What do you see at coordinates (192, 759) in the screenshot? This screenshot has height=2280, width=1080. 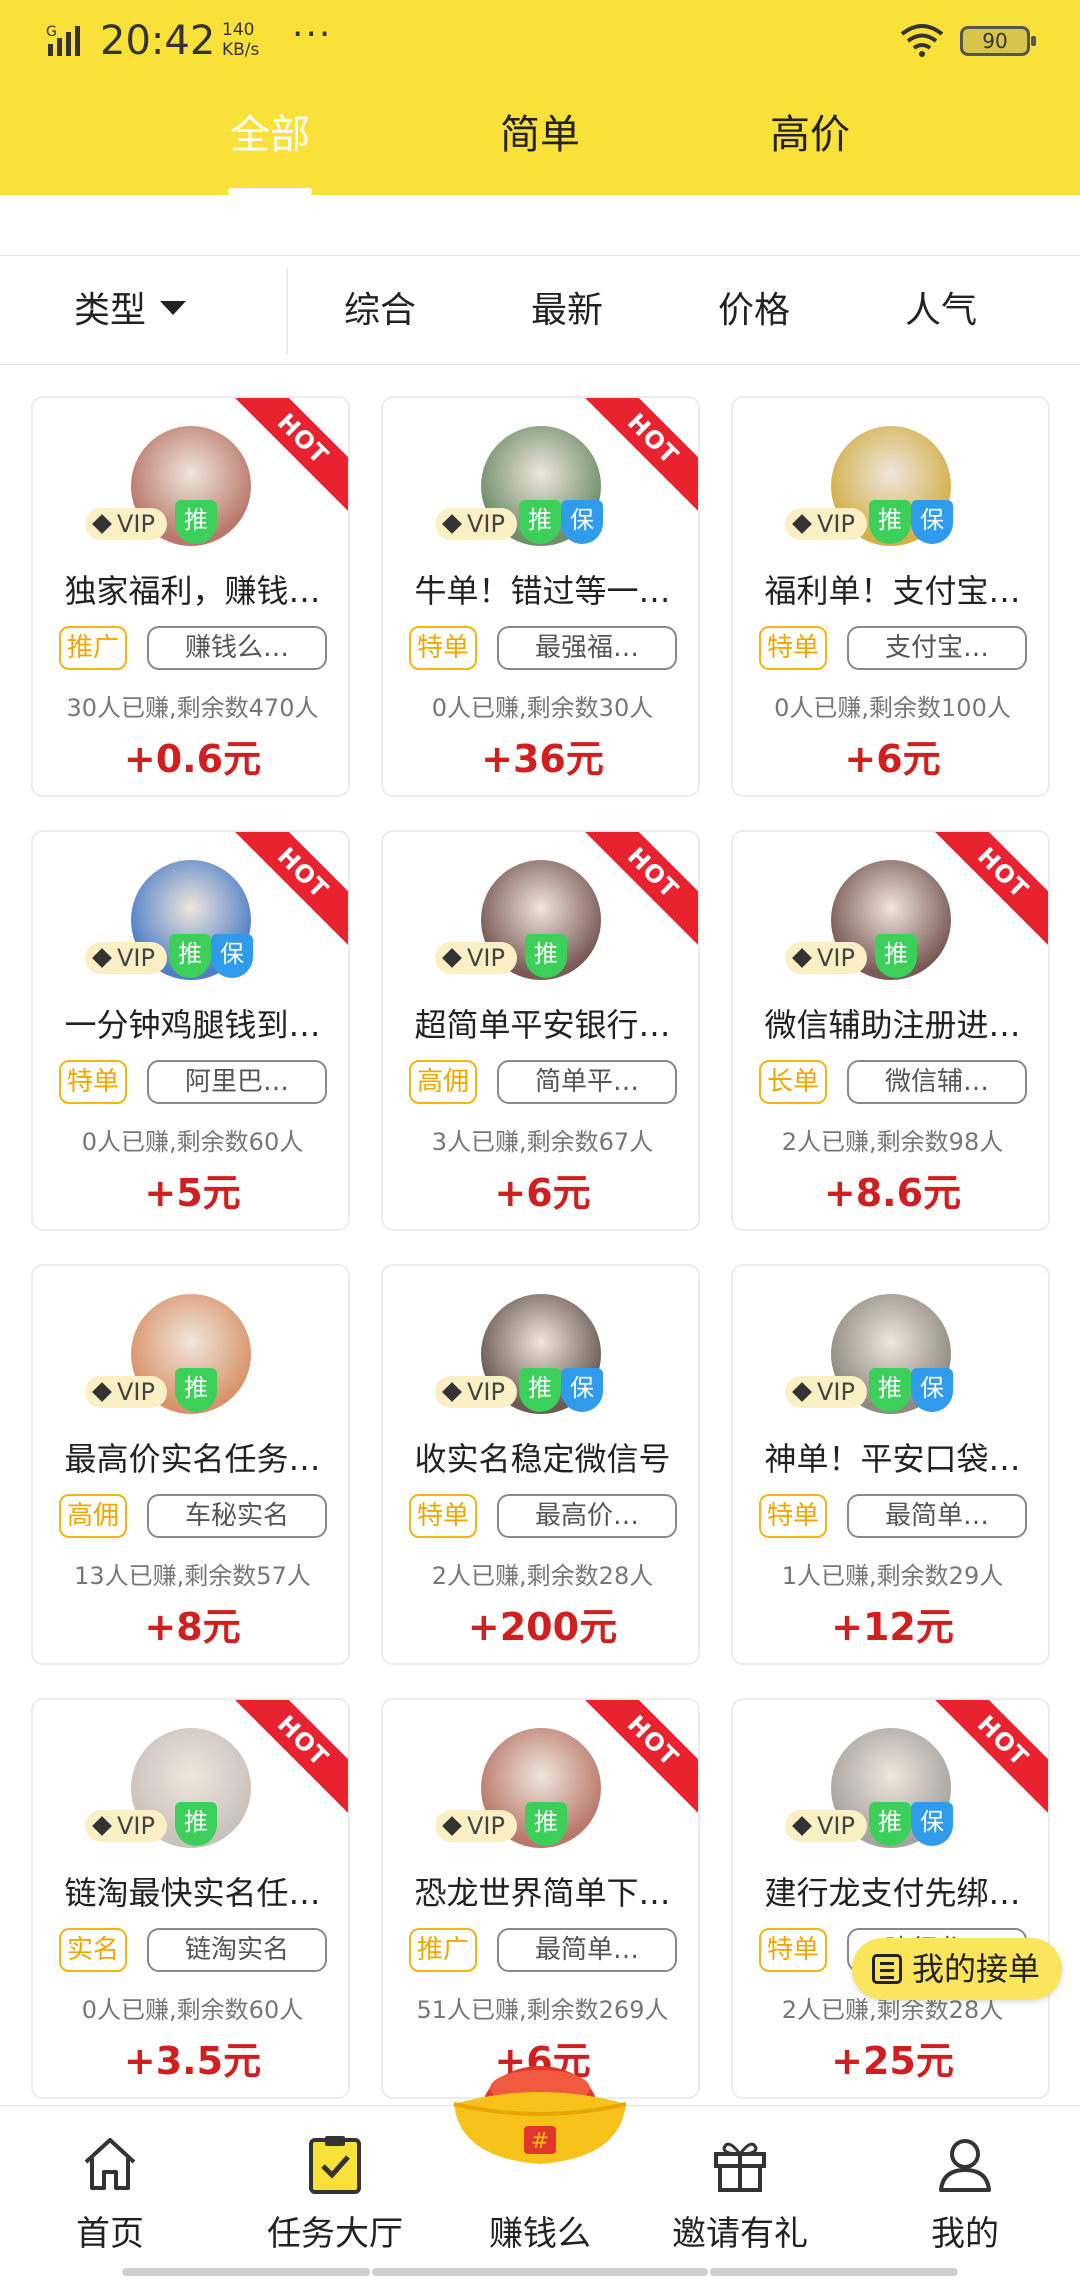 I see `task-price: +0.6元` at bounding box center [192, 759].